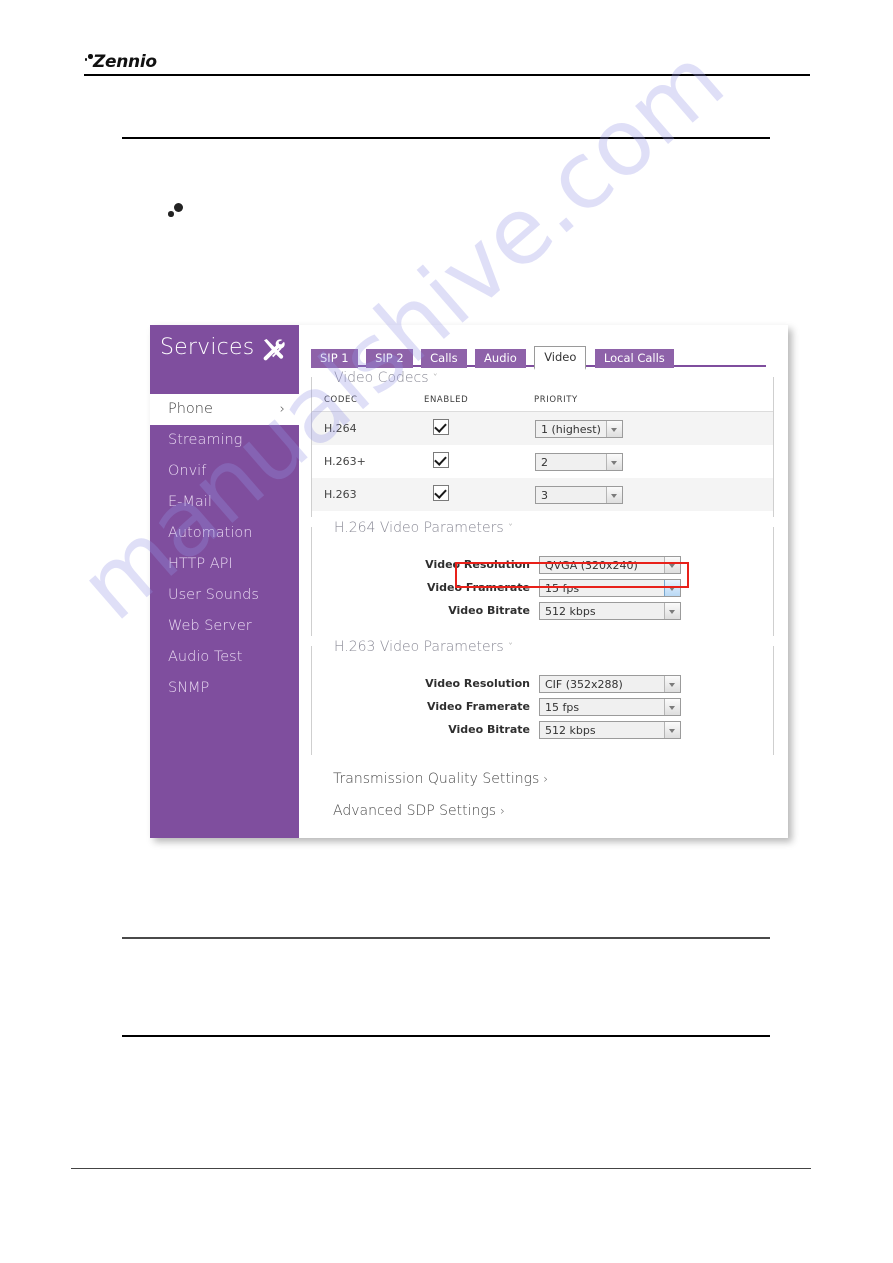  I want to click on h263-video-bitrate-label: Video Bitrate, so click(489, 729).